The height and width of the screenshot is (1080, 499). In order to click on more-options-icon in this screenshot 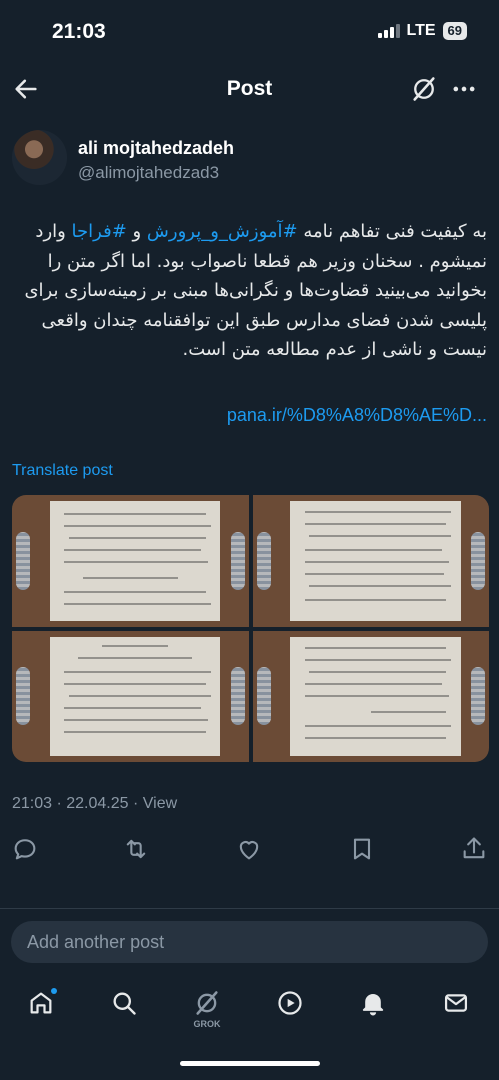, I will do `click(464, 89)`.